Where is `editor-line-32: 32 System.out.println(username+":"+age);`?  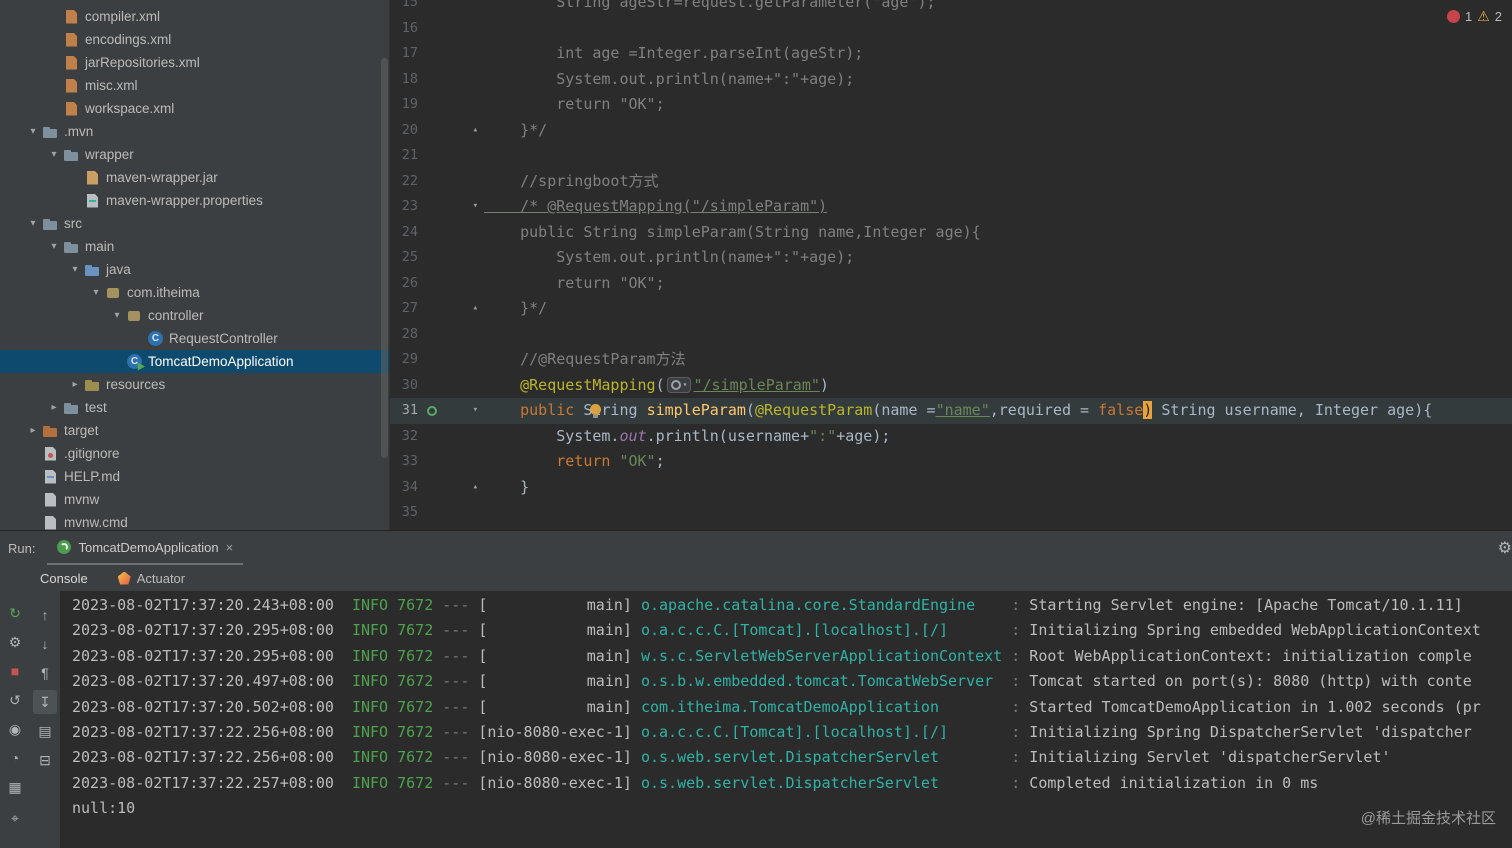 editor-line-32: 32 System.out.println(username+":"+age); is located at coordinates (951, 437).